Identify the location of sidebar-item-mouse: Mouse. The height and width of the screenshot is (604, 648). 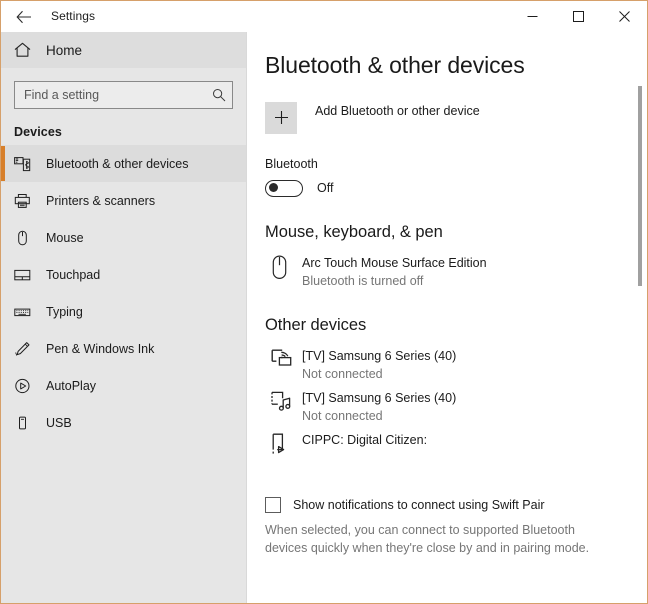
(123, 237).